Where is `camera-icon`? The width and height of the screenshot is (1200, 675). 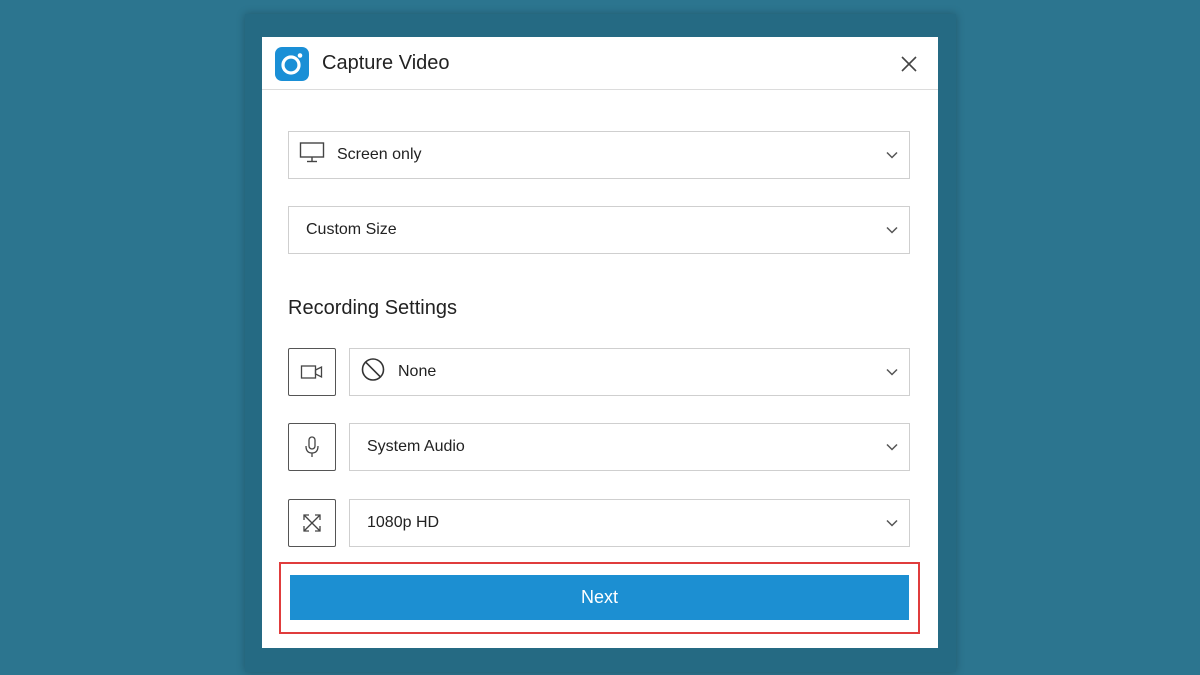
camera-icon is located at coordinates (311, 372).